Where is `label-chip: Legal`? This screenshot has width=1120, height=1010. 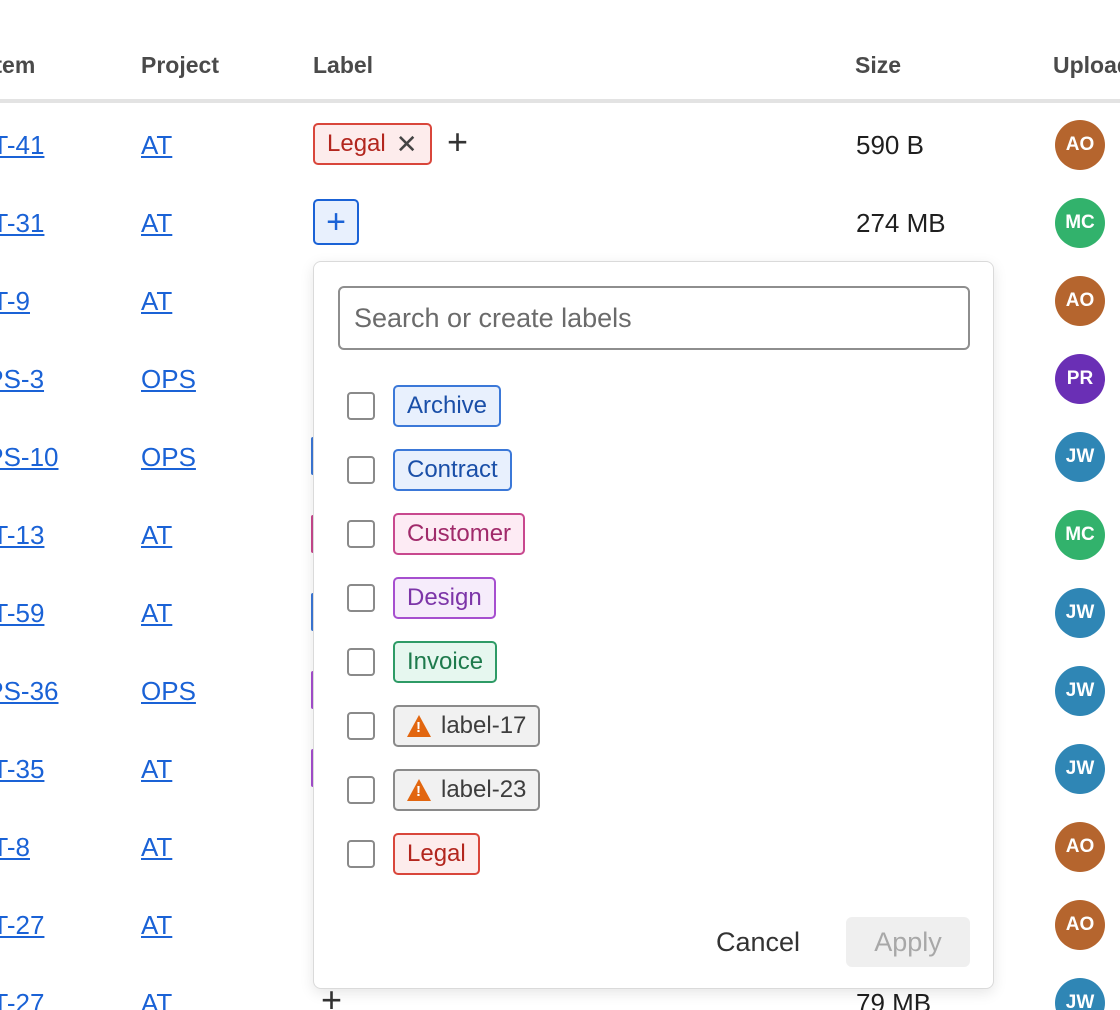 label-chip: Legal is located at coordinates (436, 854).